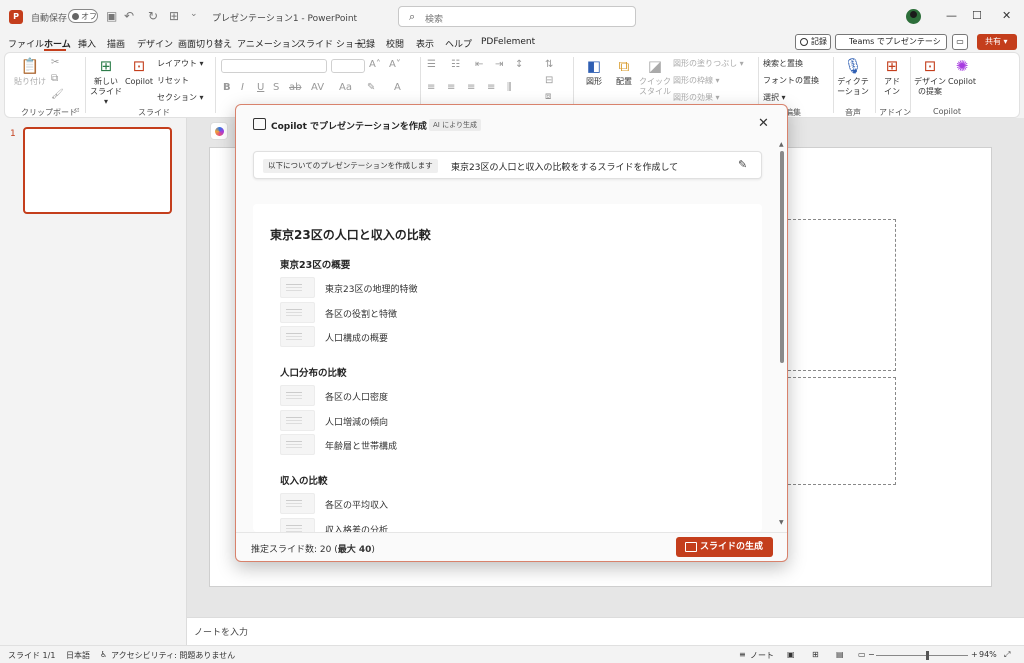 The height and width of the screenshot is (663, 1024). Describe the element at coordinates (624, 72) in the screenshot. I see `arrange-button: ⧉ 配置` at that location.